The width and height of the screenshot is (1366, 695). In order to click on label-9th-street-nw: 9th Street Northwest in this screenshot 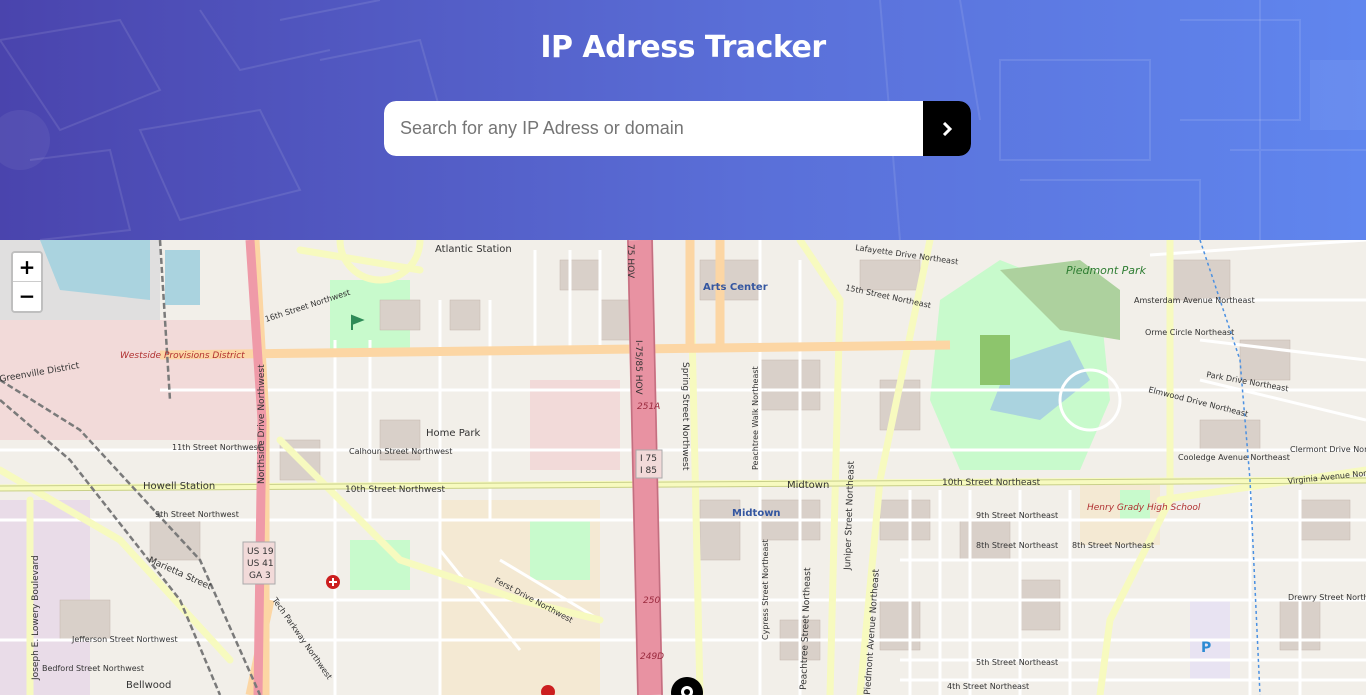, I will do `click(197, 514)`.